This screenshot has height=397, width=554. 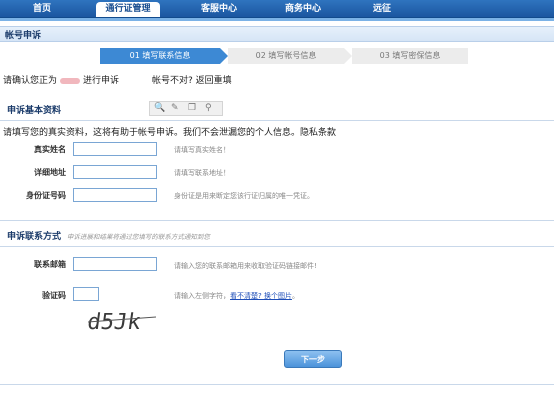 I want to click on confirm-line: 请确认您正为 进行申诉, so click(x=61, y=79).